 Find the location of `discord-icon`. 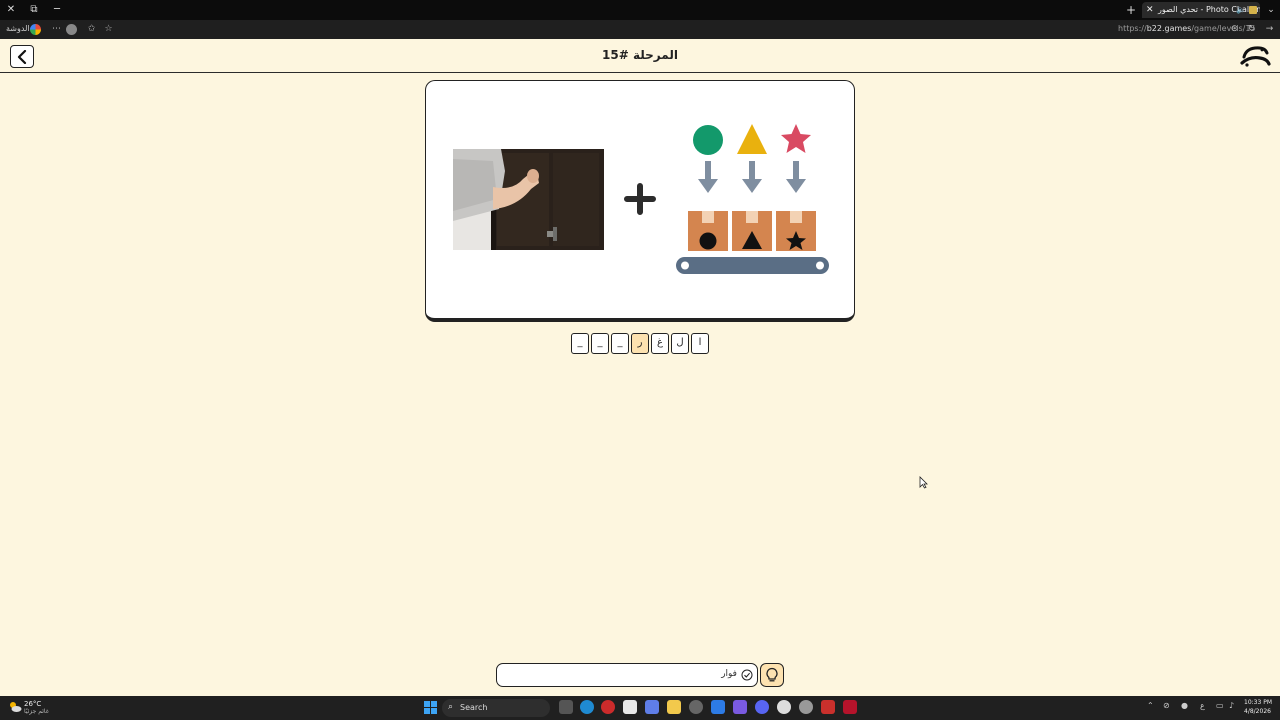

discord-icon is located at coordinates (762, 707).